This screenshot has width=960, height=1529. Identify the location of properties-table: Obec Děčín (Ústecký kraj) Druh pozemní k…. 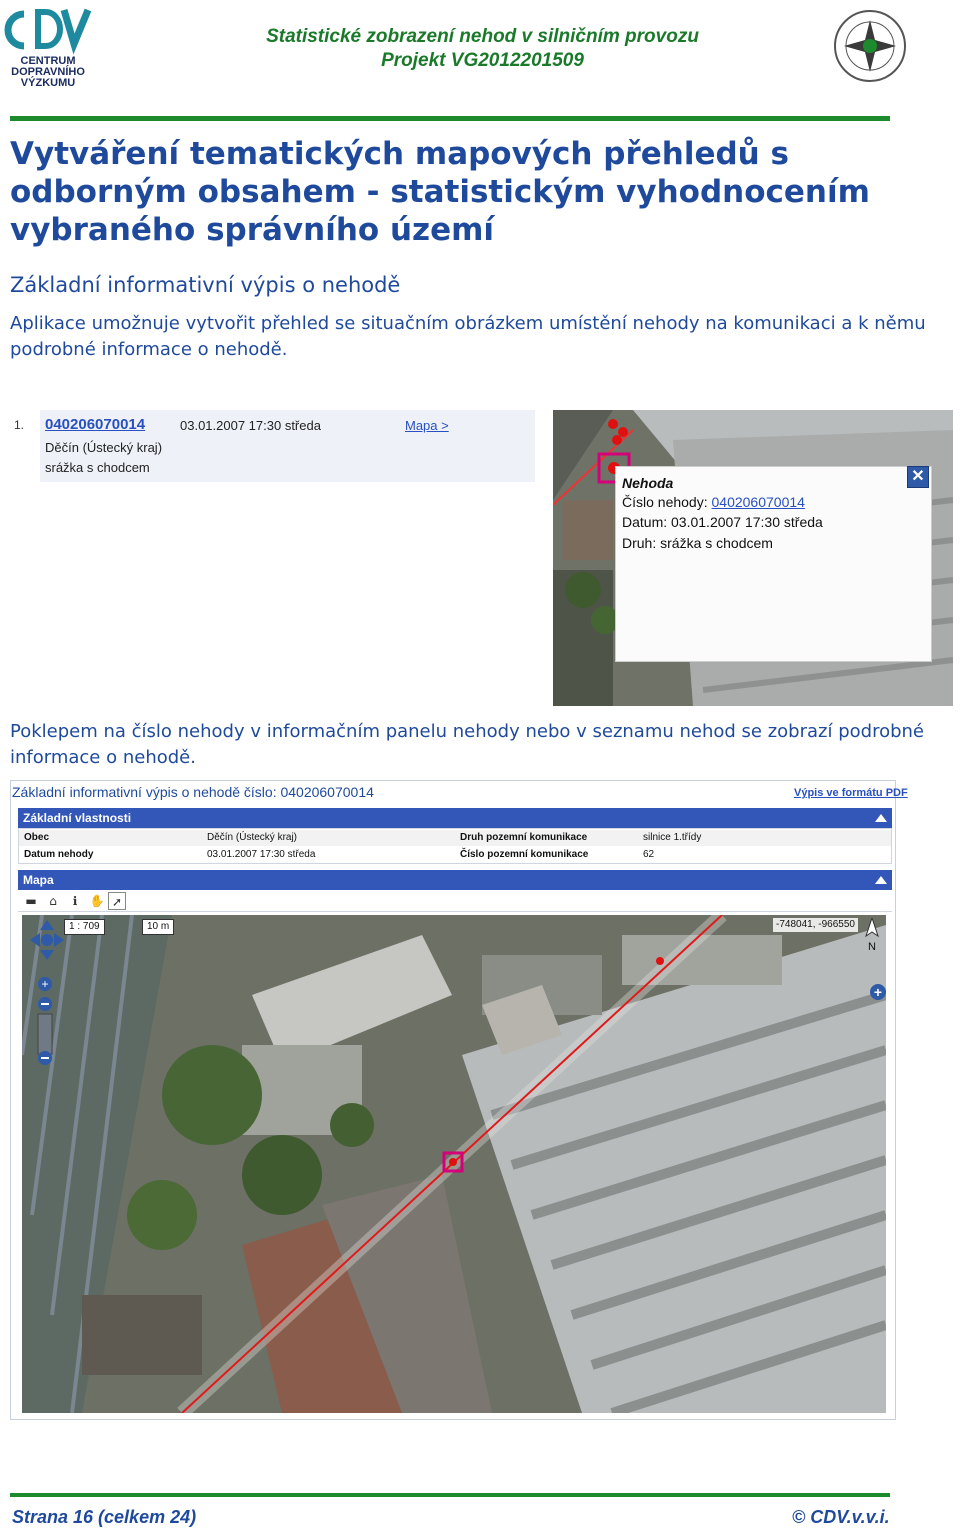
(455, 846).